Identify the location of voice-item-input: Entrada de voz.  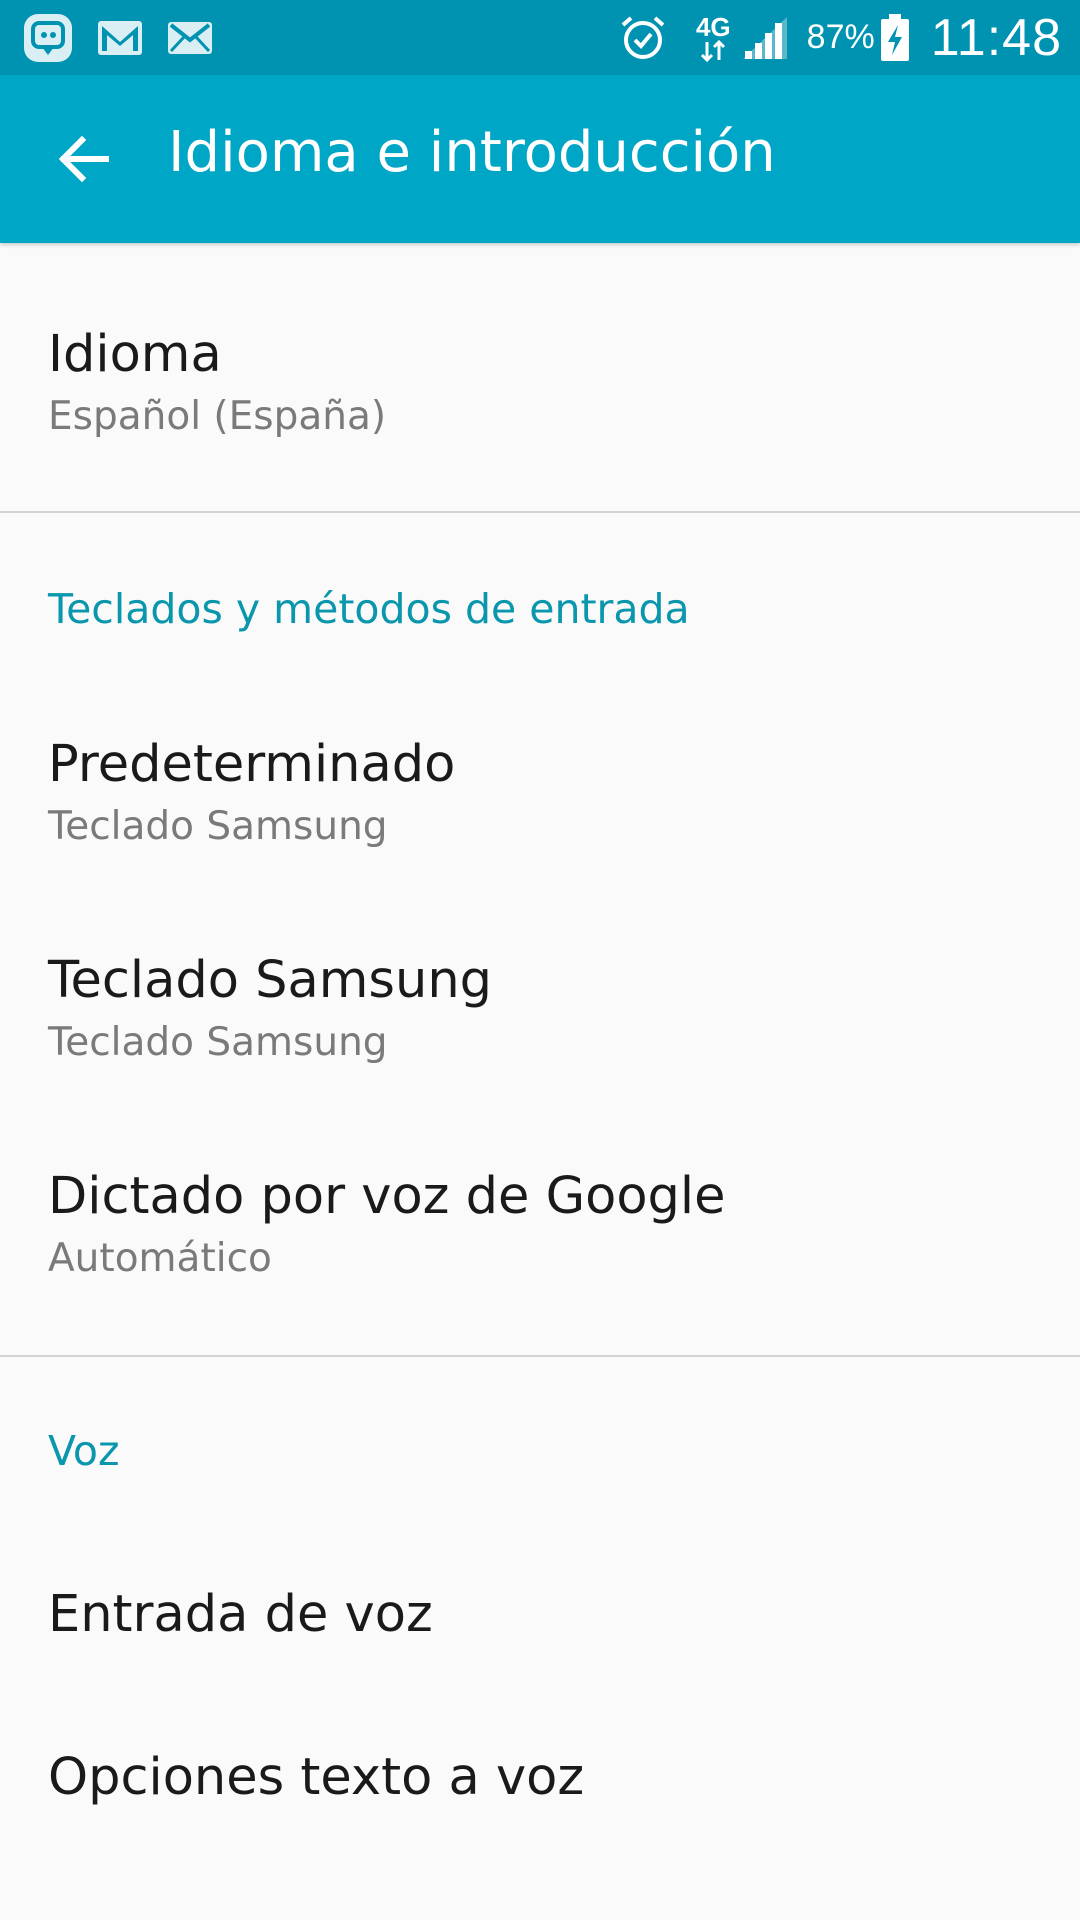
(540, 1559).